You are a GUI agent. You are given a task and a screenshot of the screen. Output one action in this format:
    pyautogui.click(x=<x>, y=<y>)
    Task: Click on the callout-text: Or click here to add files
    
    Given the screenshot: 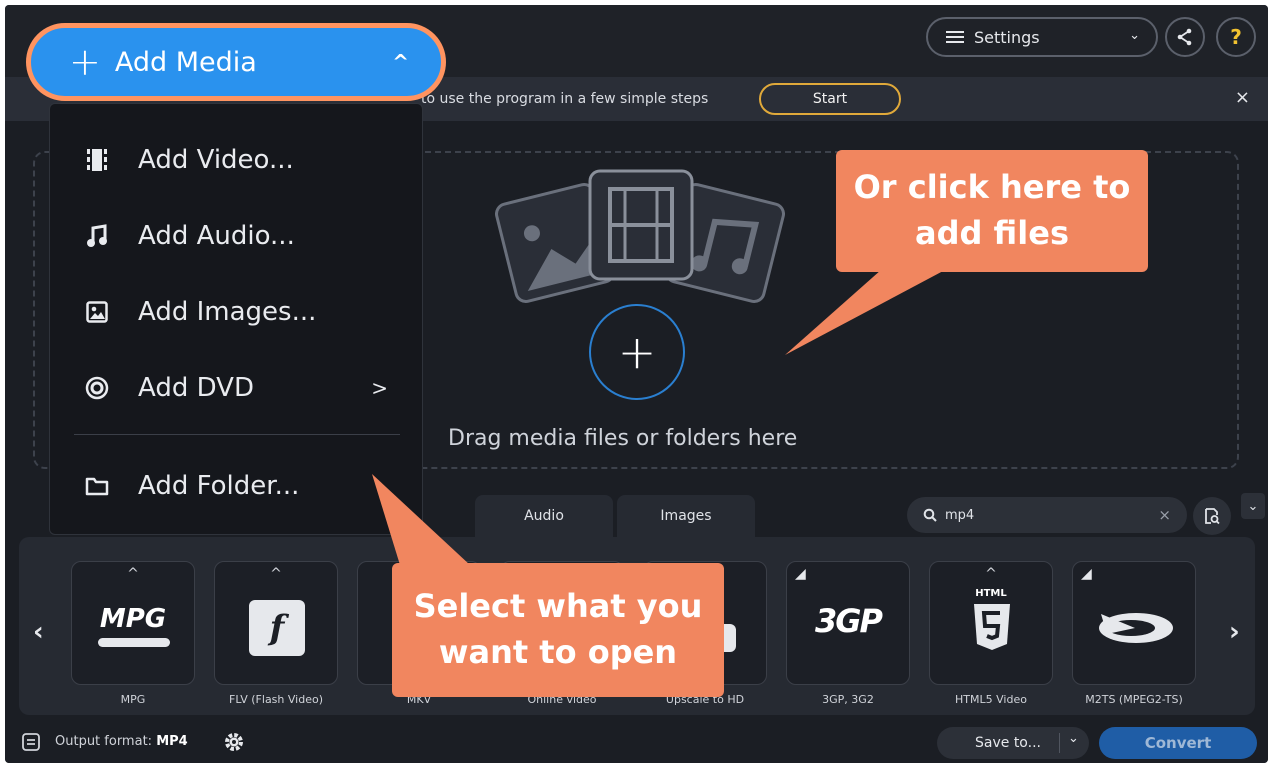 What is the action you would take?
    pyautogui.click(x=992, y=210)
    